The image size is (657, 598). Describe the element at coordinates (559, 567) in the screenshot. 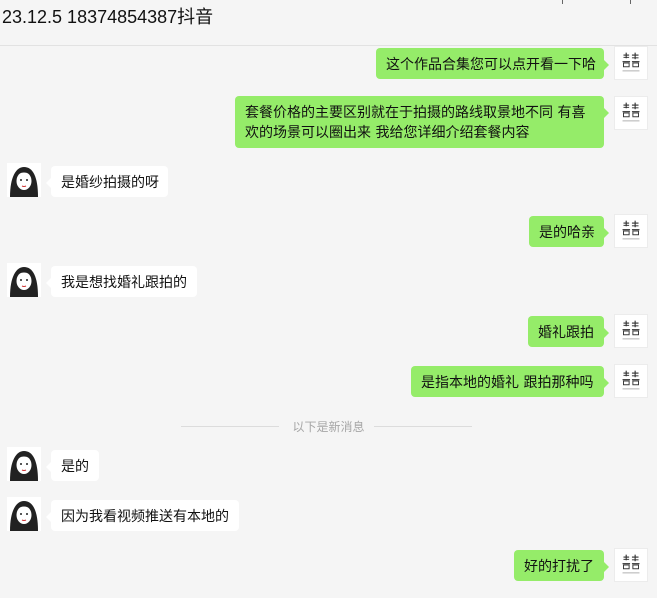

I see `message-text: 好的打扰了` at that location.